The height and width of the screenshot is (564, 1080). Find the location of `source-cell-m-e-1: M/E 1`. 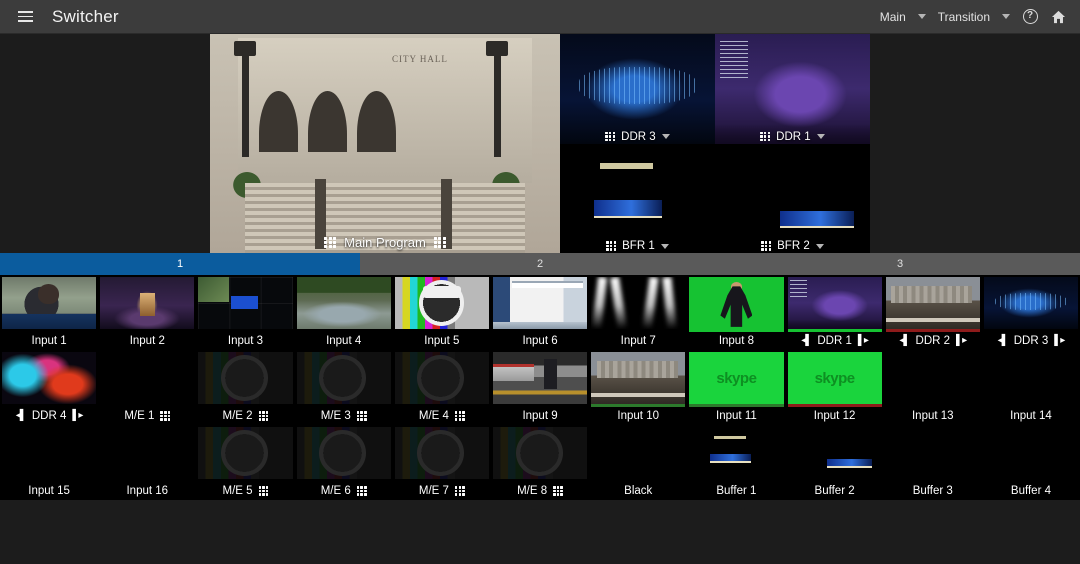

source-cell-m-e-1: M/E 1 is located at coordinates (147, 387).